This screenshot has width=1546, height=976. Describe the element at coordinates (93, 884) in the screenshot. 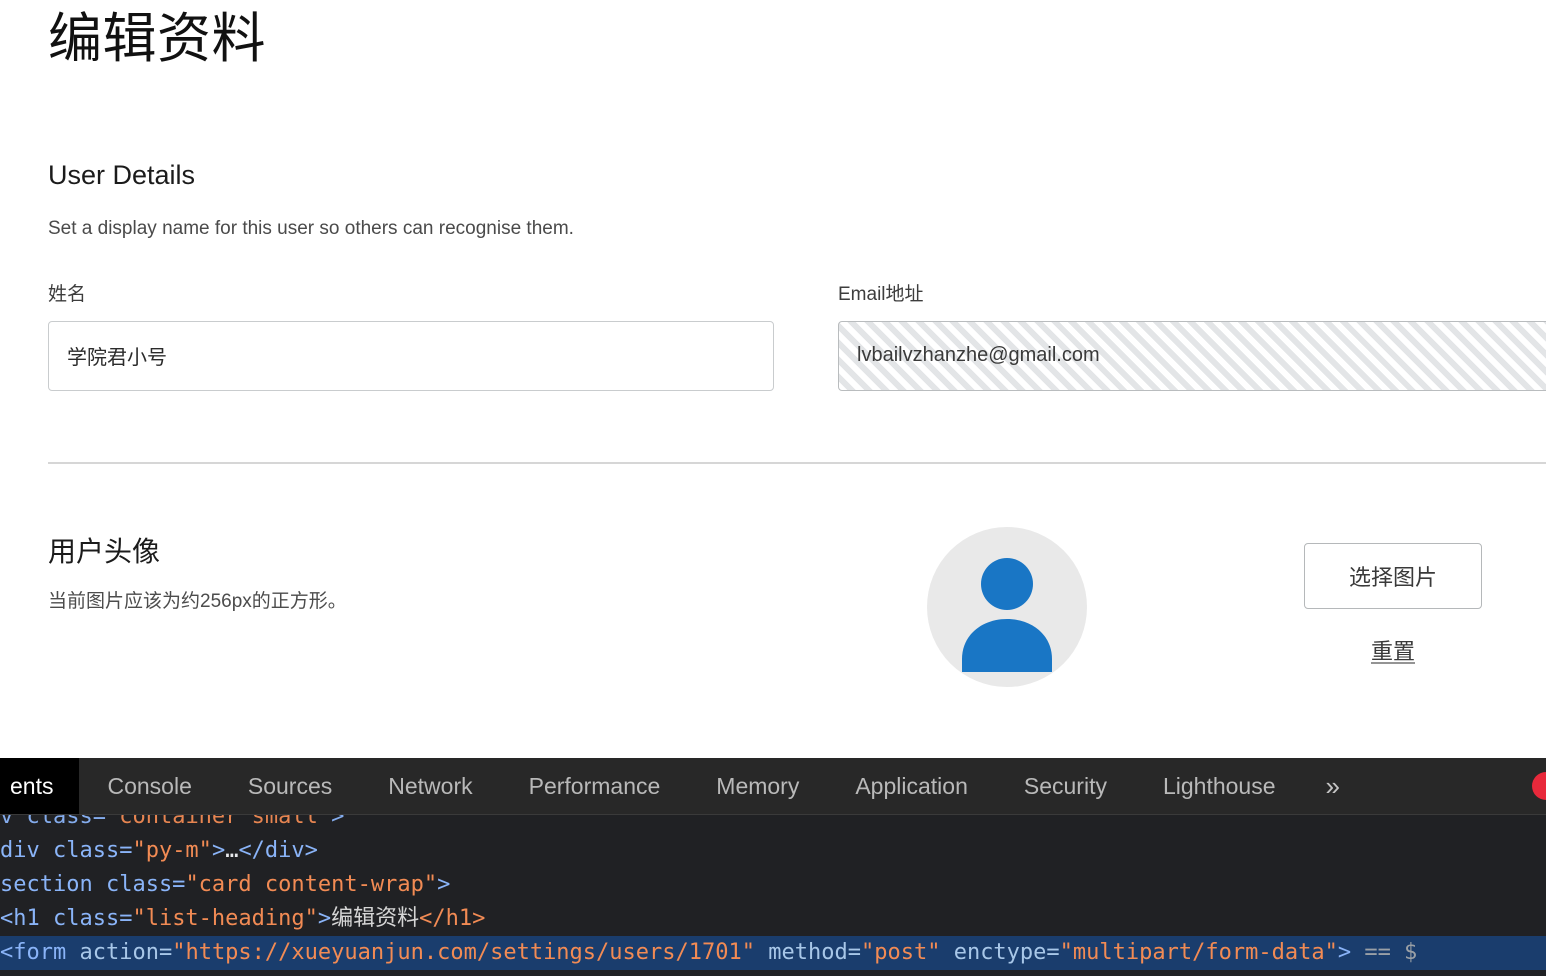

I see `code-token-tag: section class=` at that location.